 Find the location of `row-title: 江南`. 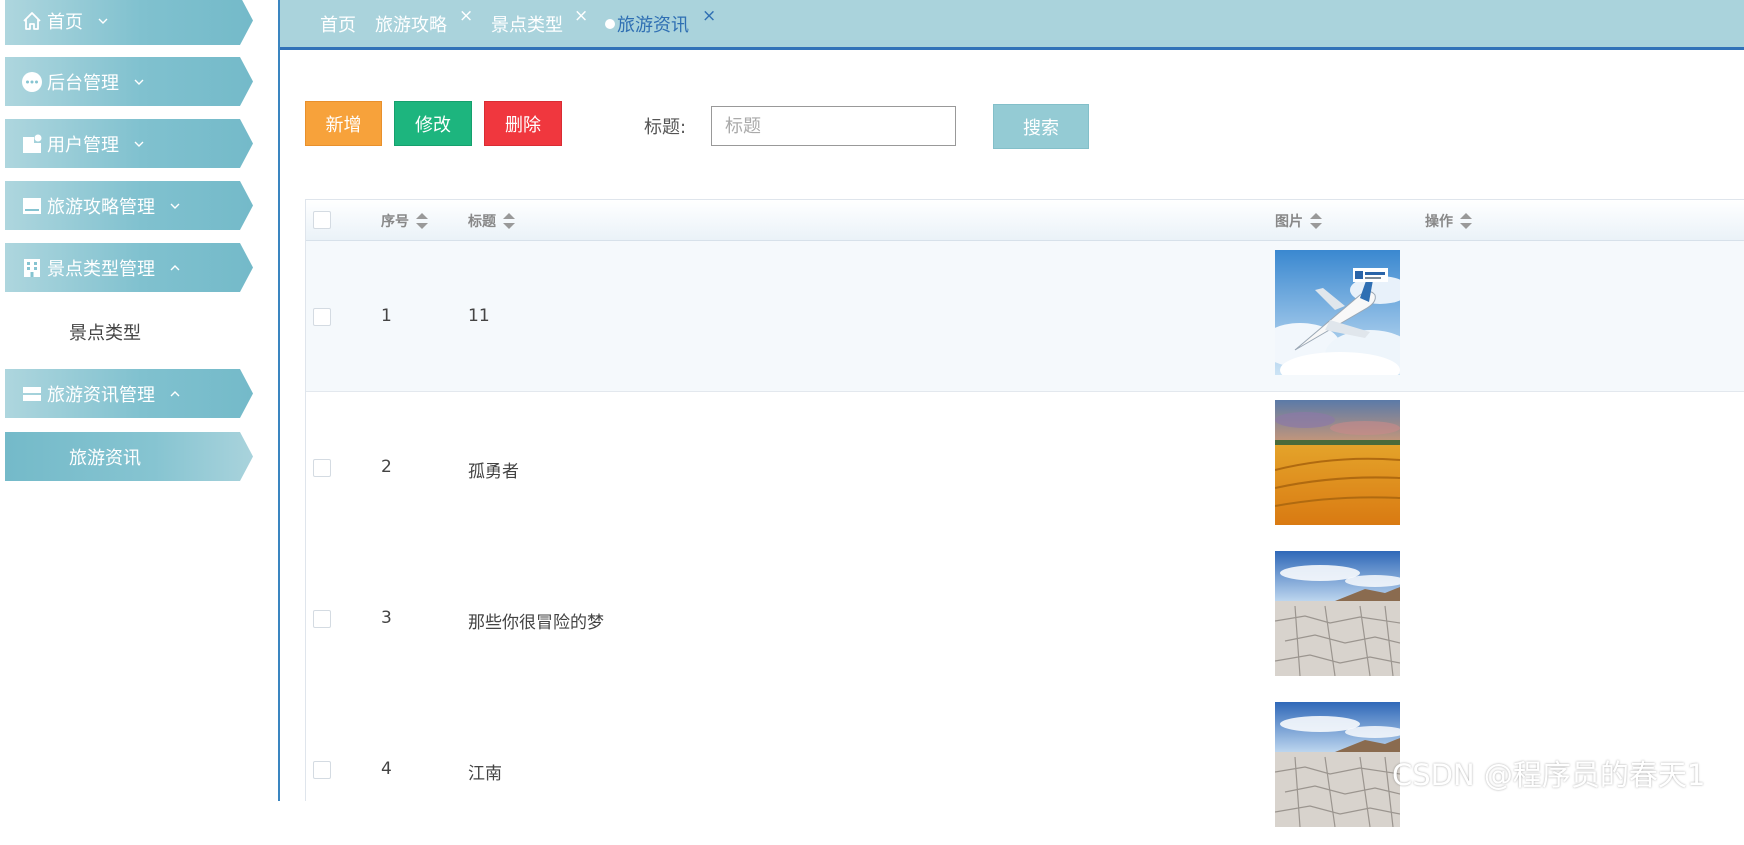

row-title: 江南 is located at coordinates (485, 774).